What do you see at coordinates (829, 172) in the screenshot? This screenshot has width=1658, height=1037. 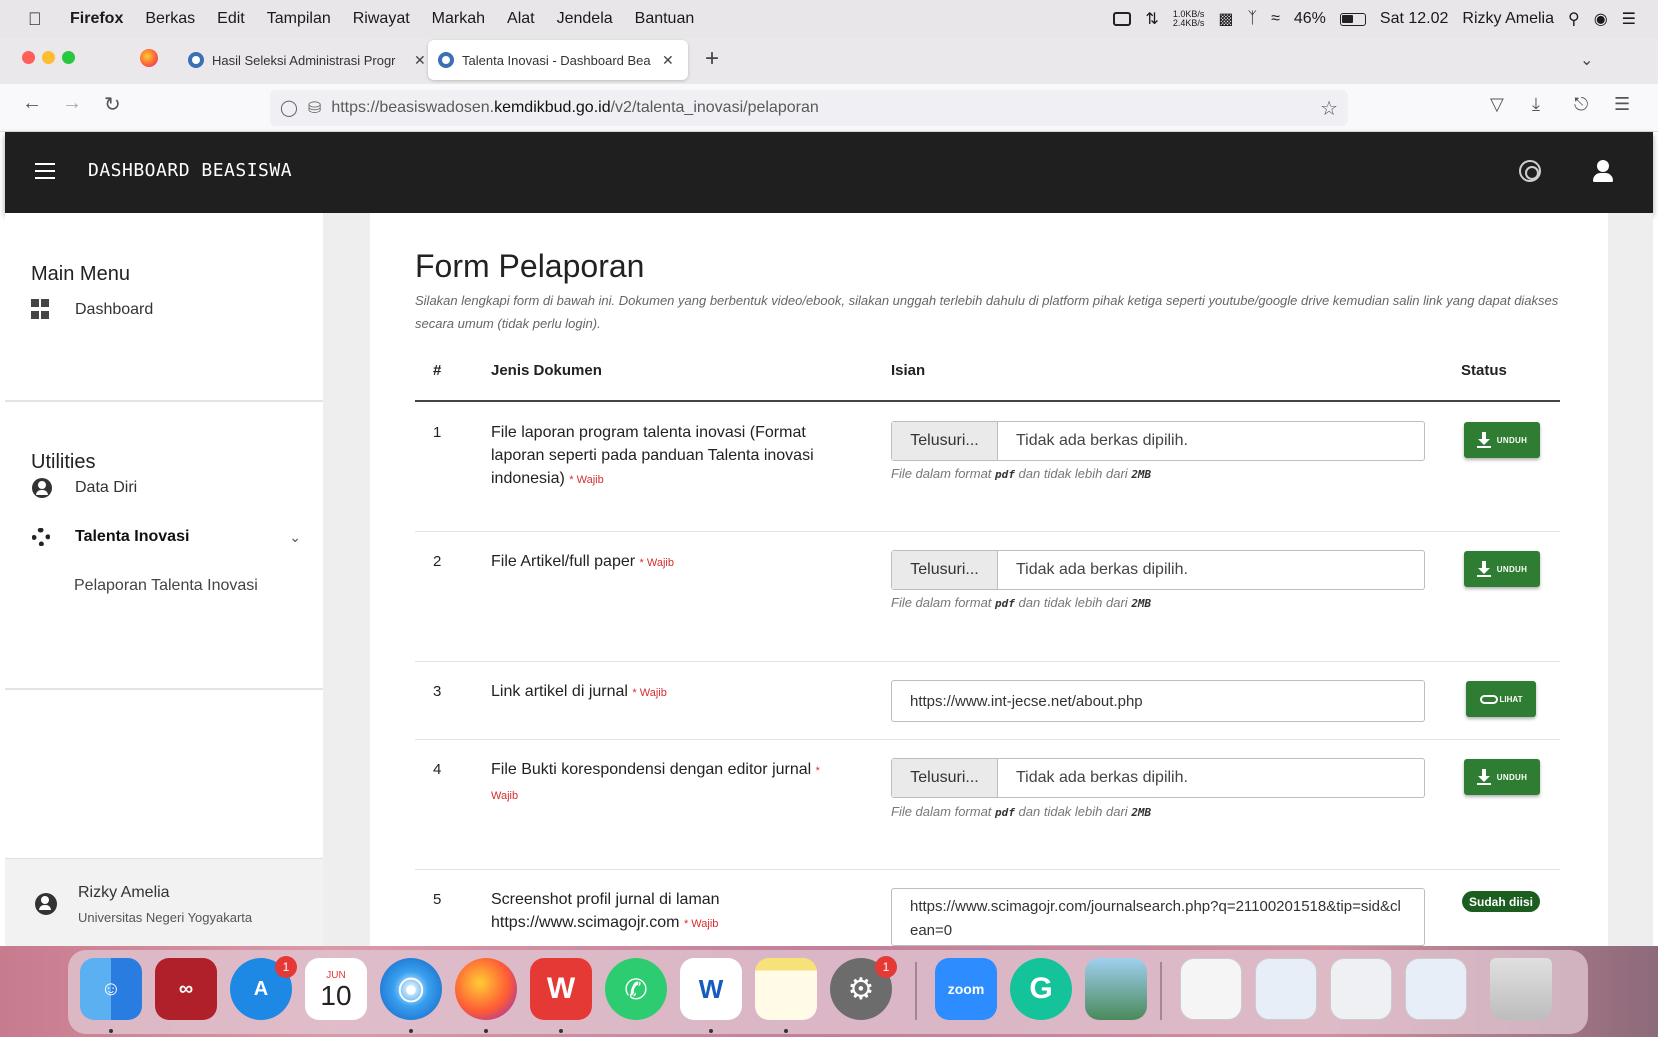 I see `app-header: DASHBOARD BEASISWA` at bounding box center [829, 172].